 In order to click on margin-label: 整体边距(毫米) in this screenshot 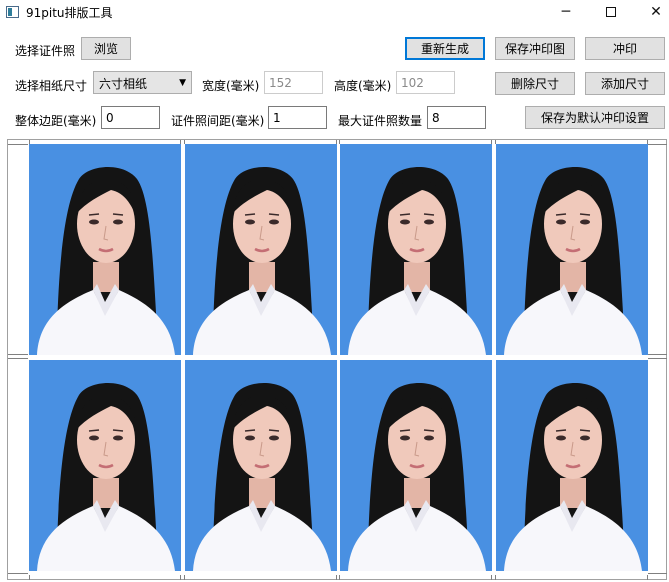, I will do `click(56, 121)`.